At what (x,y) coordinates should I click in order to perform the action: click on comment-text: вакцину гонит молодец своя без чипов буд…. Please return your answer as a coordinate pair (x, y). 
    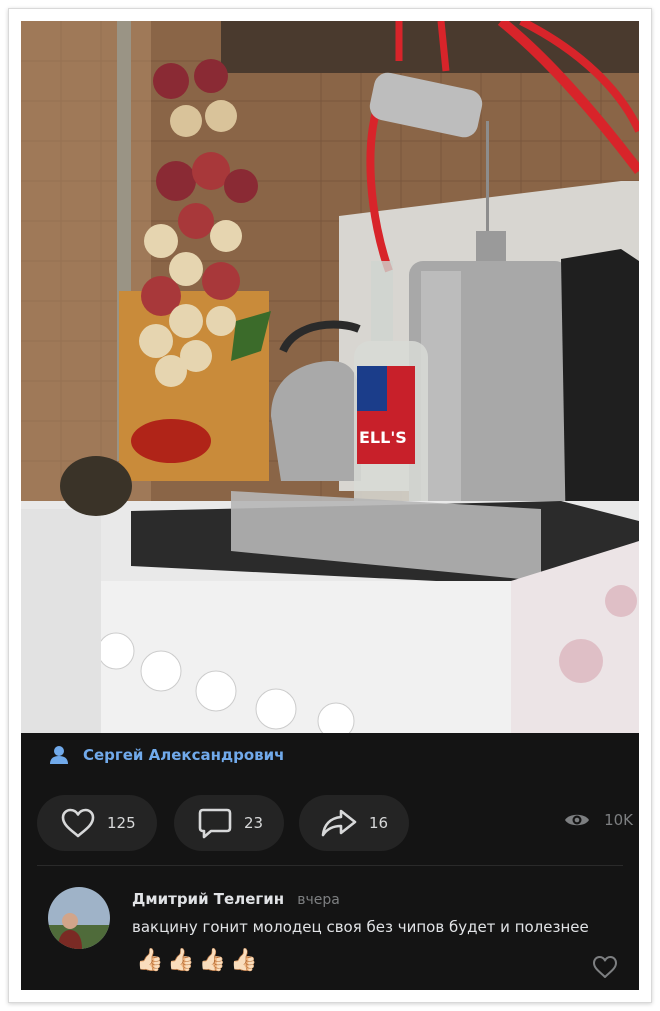
    Looking at the image, I should click on (360, 927).